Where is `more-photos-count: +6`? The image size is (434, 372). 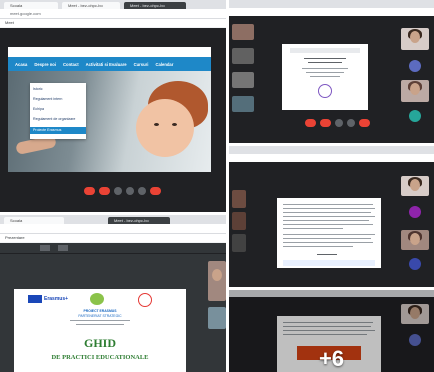
more-photos-count: +6 is located at coordinates (331, 359).